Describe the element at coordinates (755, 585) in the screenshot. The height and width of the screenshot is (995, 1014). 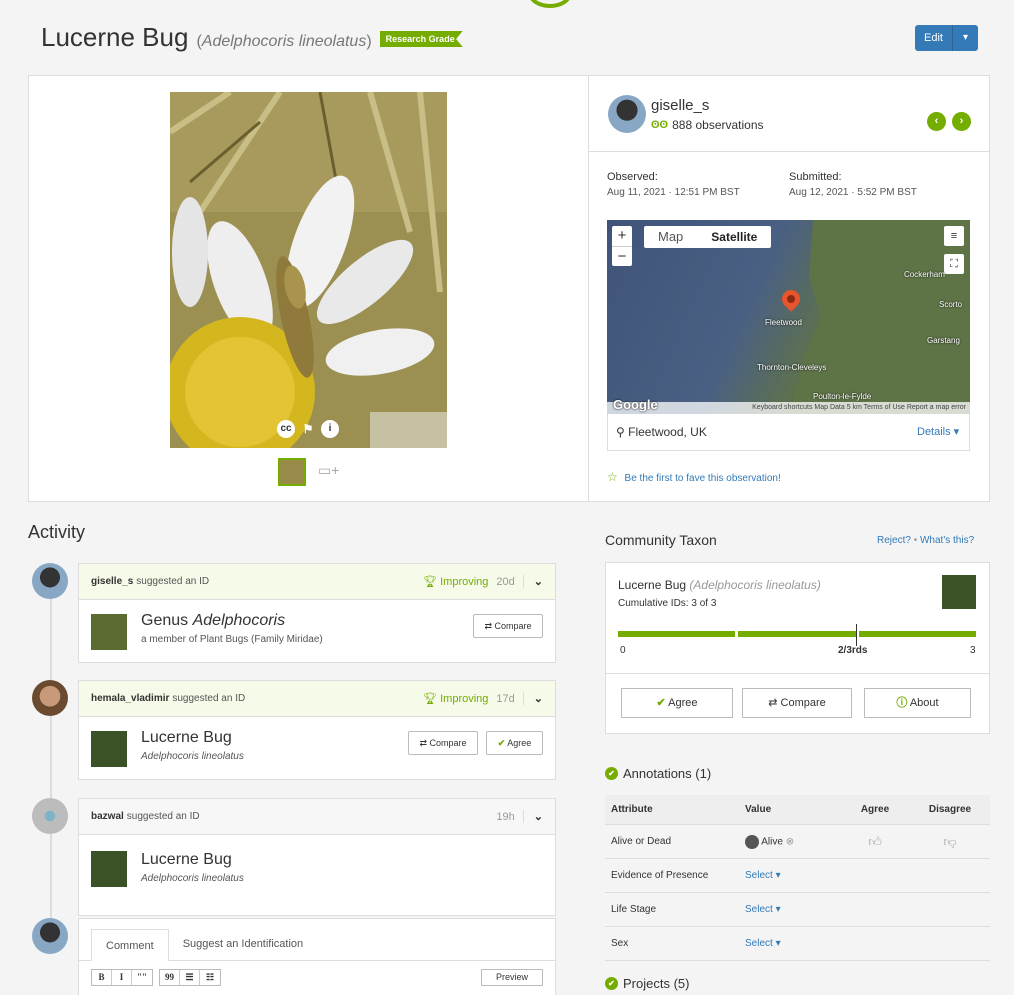
I see `community-sci-name: (Adelphocoris lineolatus)` at that location.